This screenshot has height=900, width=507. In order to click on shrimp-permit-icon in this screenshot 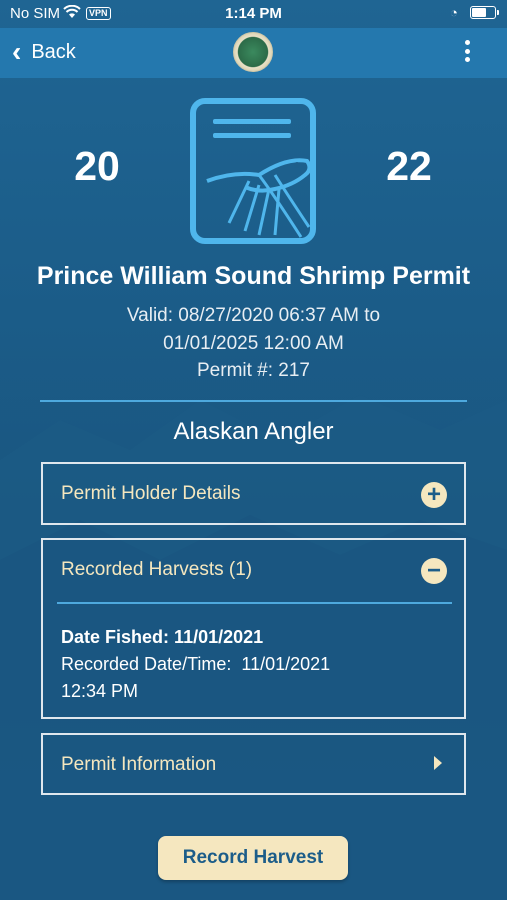, I will do `click(254, 171)`.